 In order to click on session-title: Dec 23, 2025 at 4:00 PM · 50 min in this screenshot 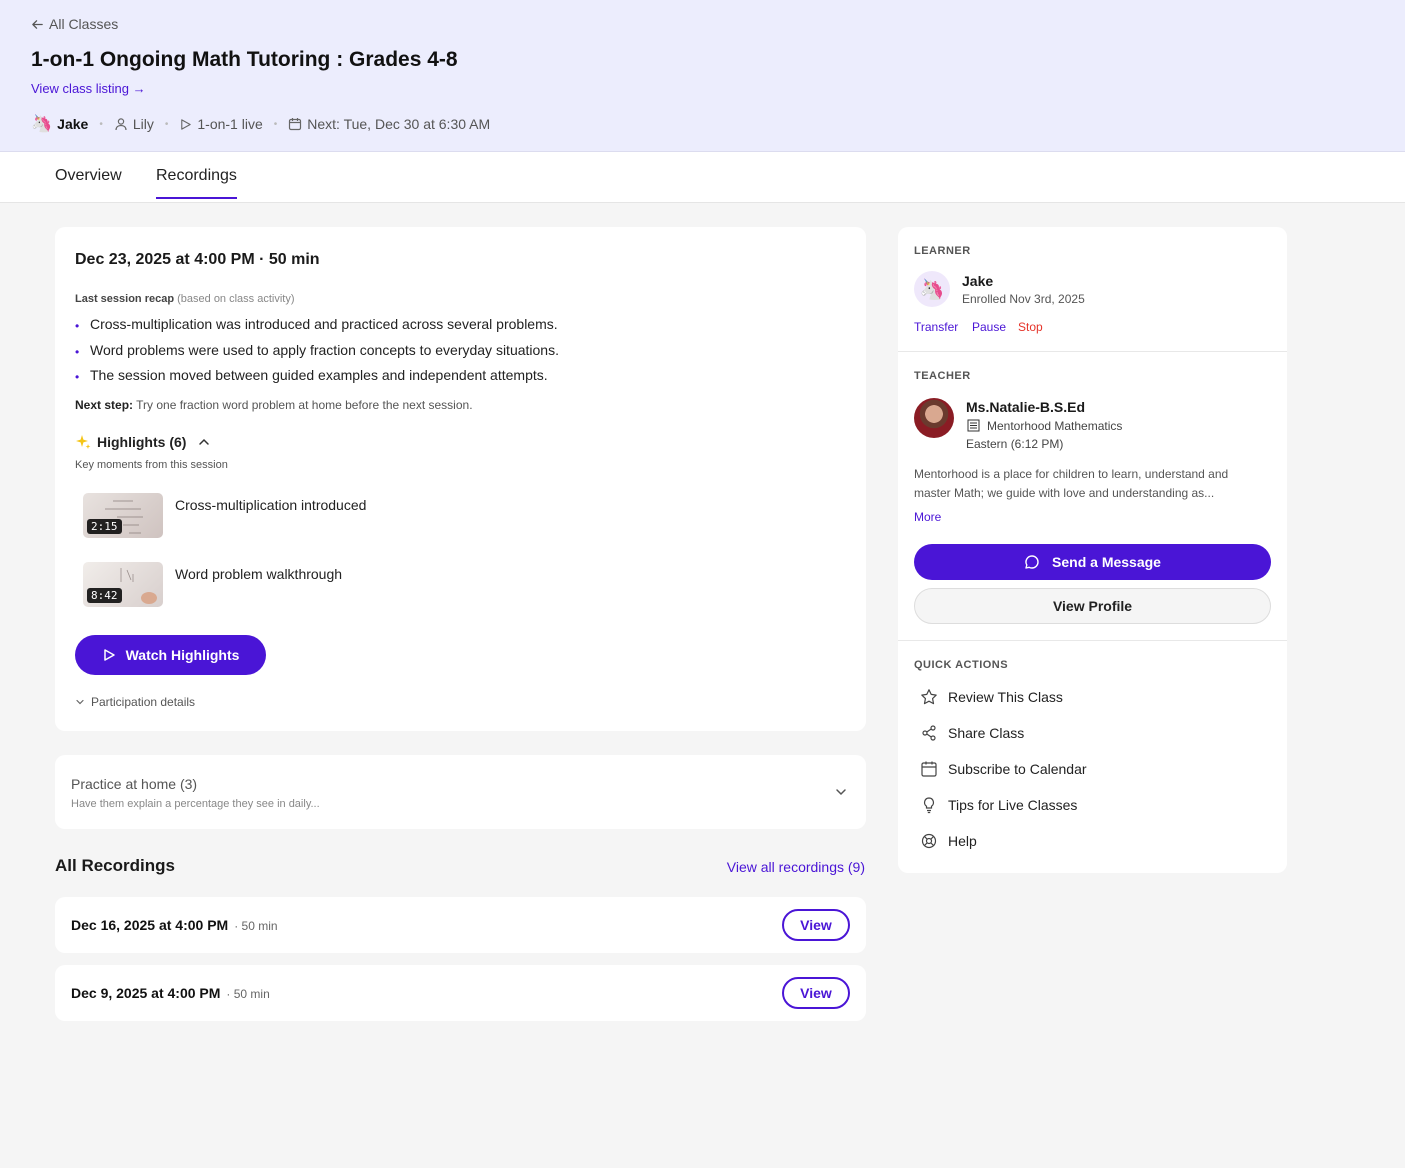, I will do `click(197, 259)`.